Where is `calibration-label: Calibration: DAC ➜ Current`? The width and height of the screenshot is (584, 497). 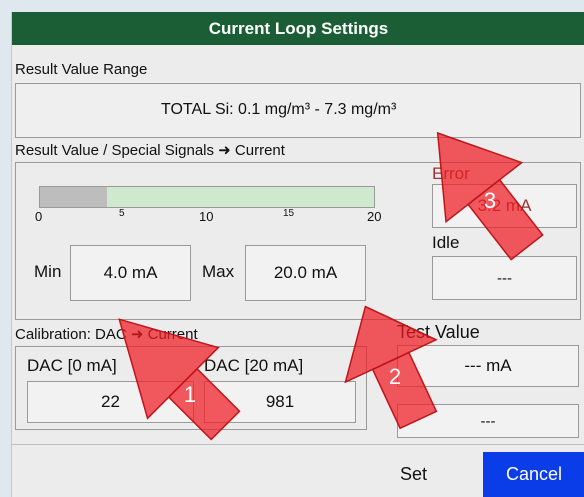
calibration-label: Calibration: DAC ➜ Current is located at coordinates (106, 334).